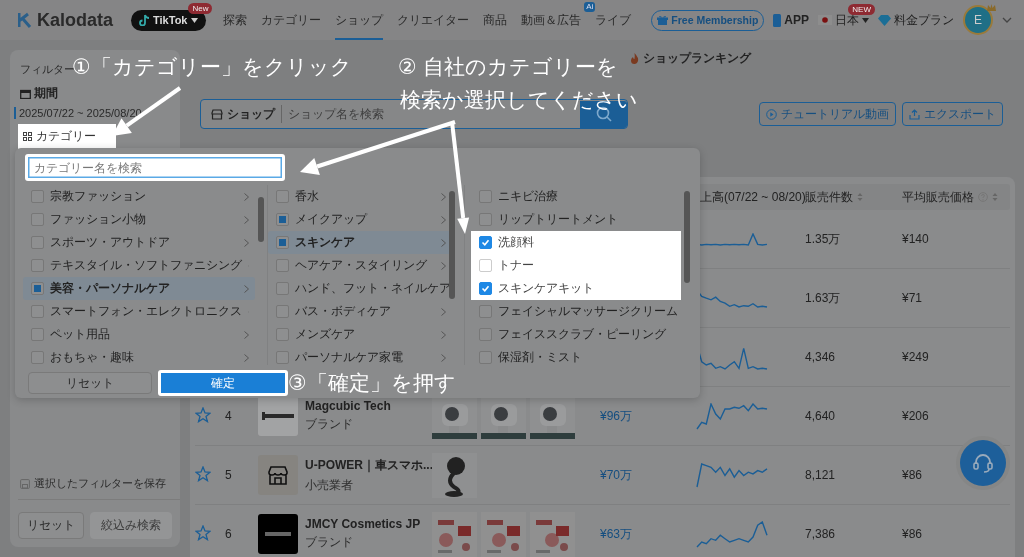 The image size is (1024, 557). I want to click on category-row: リップトリートメント, so click(576, 219).